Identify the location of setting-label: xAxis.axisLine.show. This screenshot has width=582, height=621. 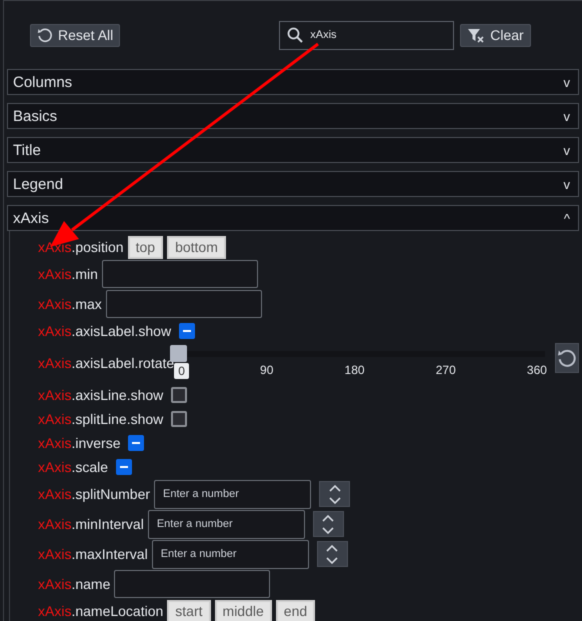
(101, 395).